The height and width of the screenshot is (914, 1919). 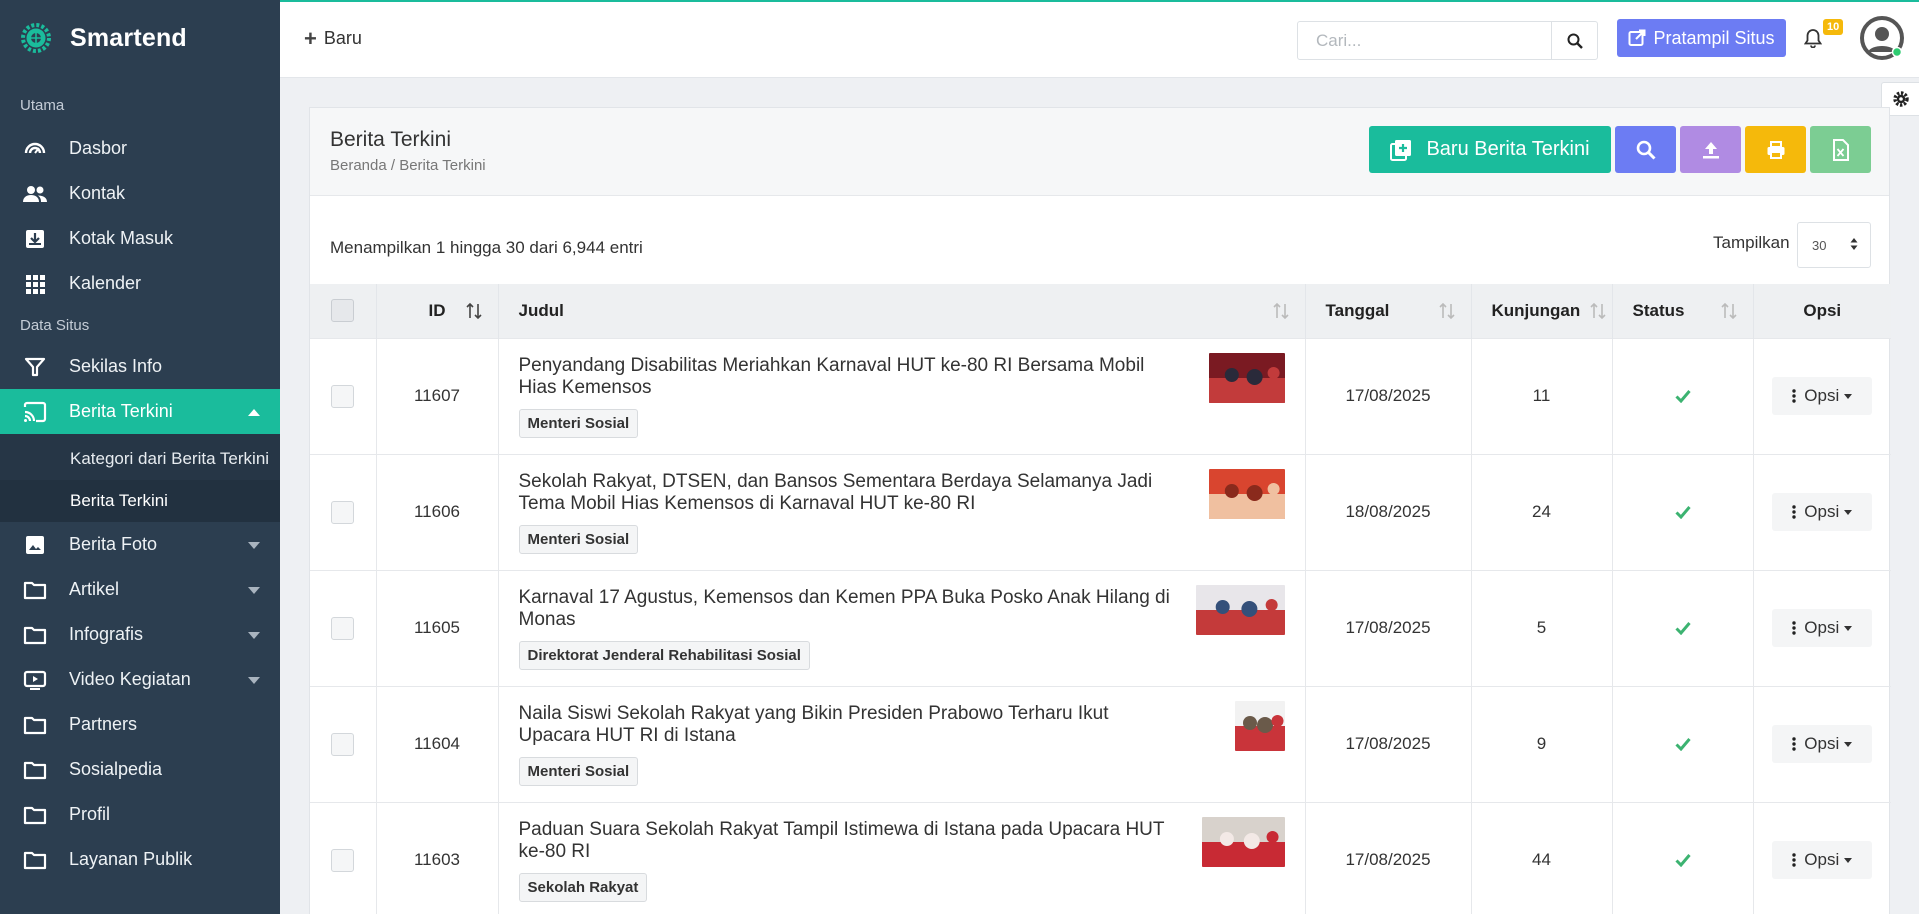 What do you see at coordinates (140, 366) in the screenshot?
I see `sidebar-item-sekilas-info: Sekilas Info` at bounding box center [140, 366].